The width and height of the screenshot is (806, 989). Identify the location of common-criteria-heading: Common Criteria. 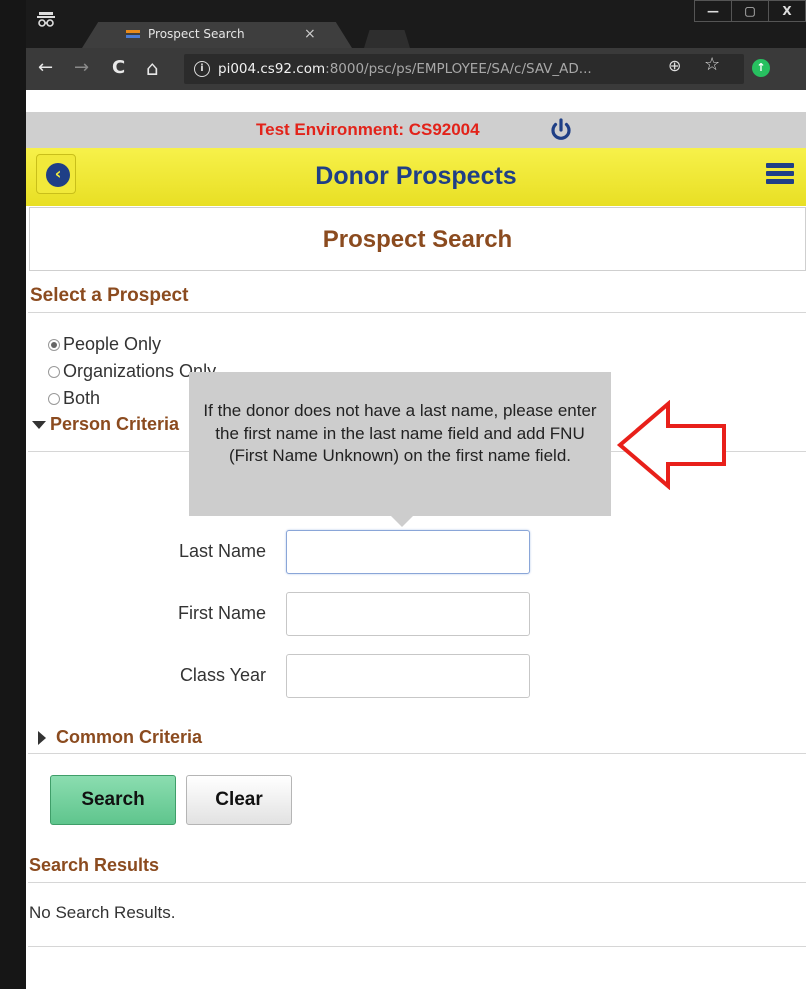
(129, 737).